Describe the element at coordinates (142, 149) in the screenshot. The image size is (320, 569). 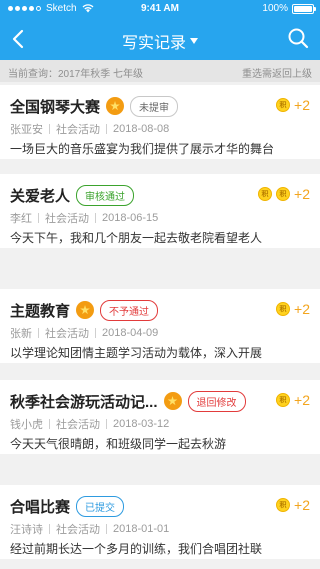
I see `record-description: 一场巨大的音乐盛宴为我们提供了展示才华的舞台` at that location.